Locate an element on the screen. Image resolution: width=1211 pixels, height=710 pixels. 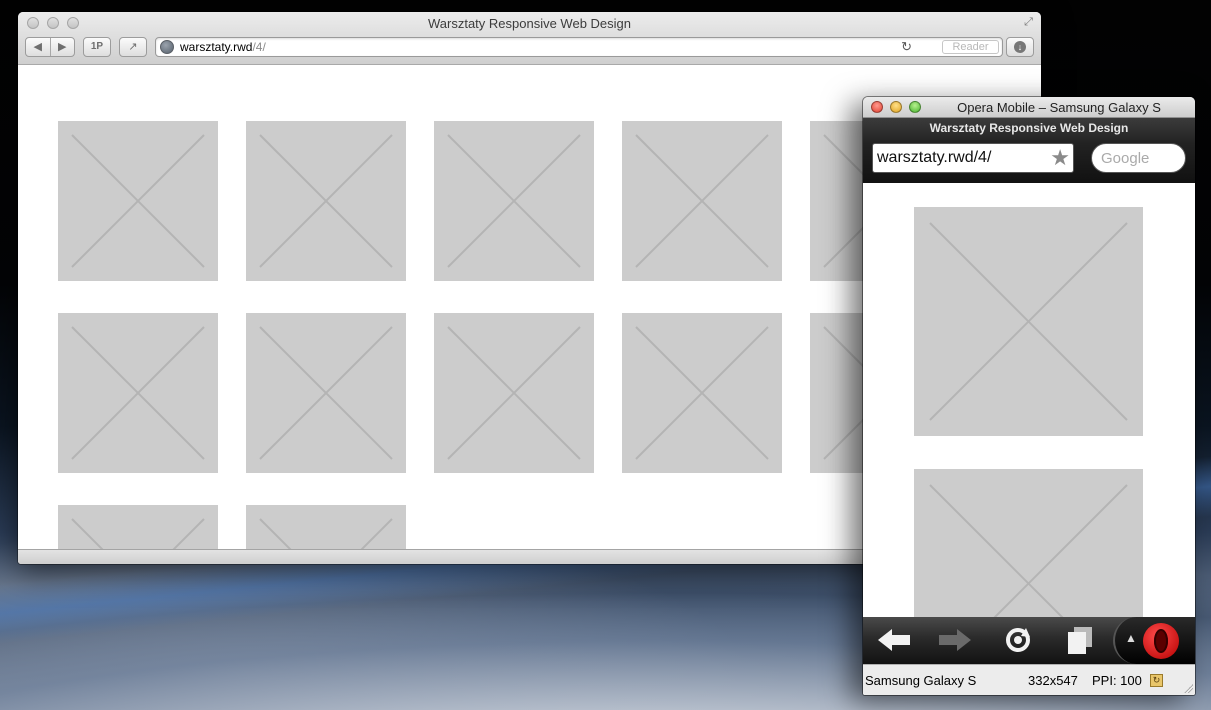
window-title: Opera Mobile – Samsung Galaxy S is located at coordinates (1059, 107).